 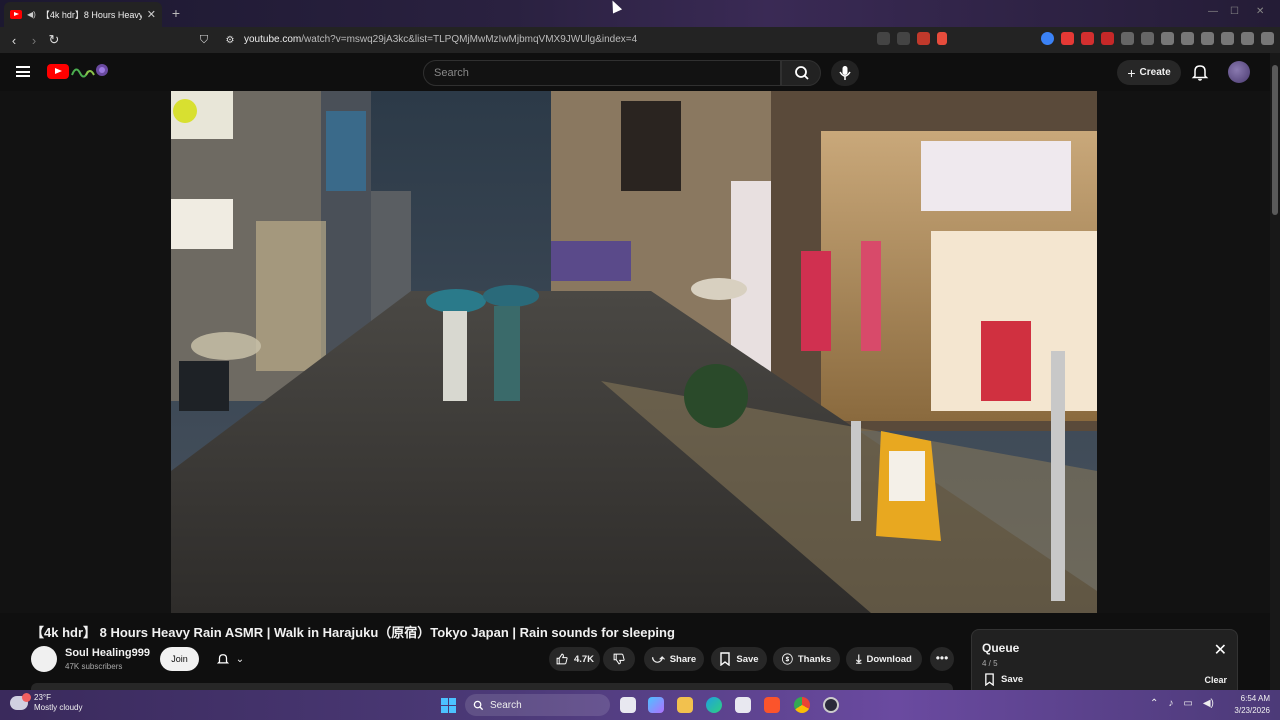 I want to click on queue-close-icon: ✕, so click(x=1220, y=651).